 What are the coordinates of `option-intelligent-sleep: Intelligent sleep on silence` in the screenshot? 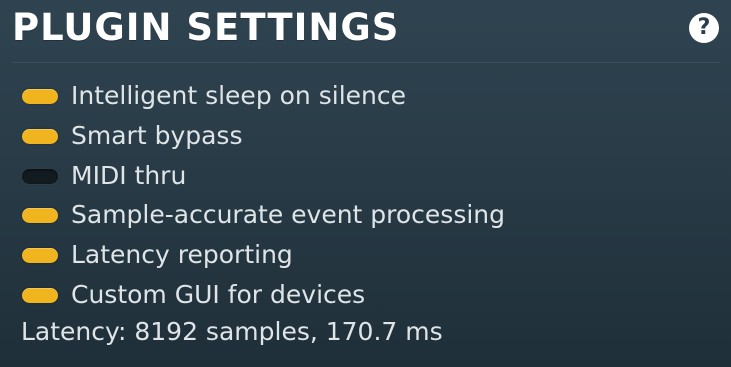 It's located at (214, 96).